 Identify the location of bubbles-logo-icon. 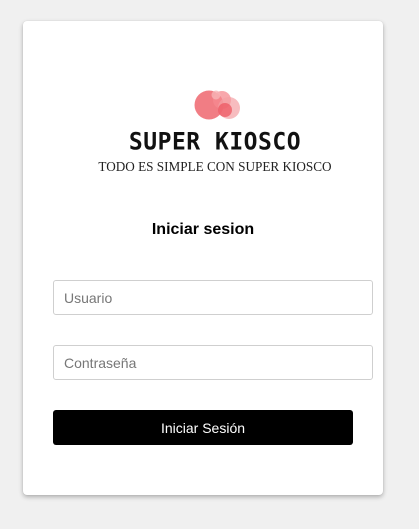
(217, 105).